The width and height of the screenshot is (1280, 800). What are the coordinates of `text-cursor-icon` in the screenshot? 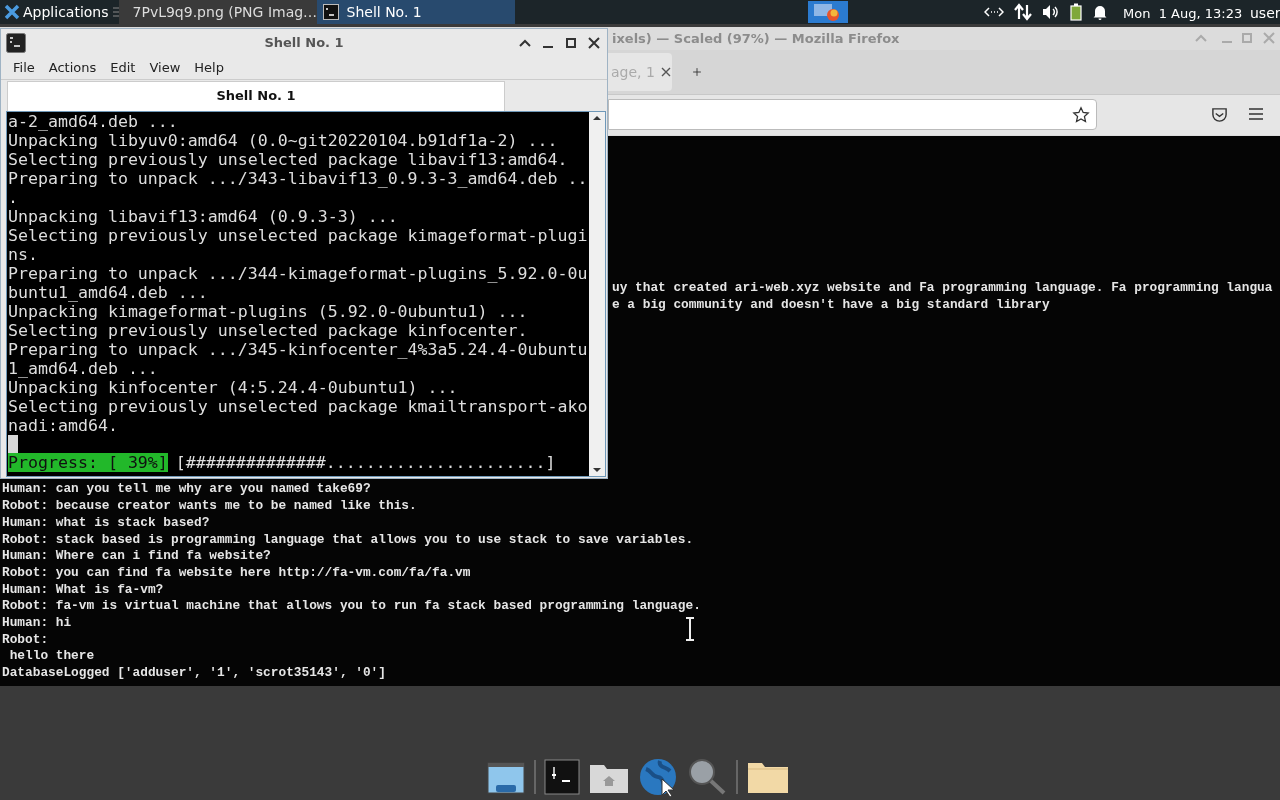 It's located at (690, 629).